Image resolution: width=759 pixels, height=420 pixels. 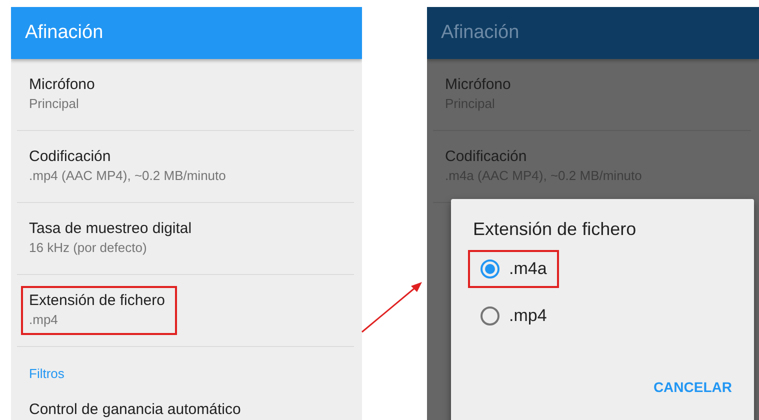 What do you see at coordinates (513, 316) in the screenshot?
I see `radio-option: .mp4` at bounding box center [513, 316].